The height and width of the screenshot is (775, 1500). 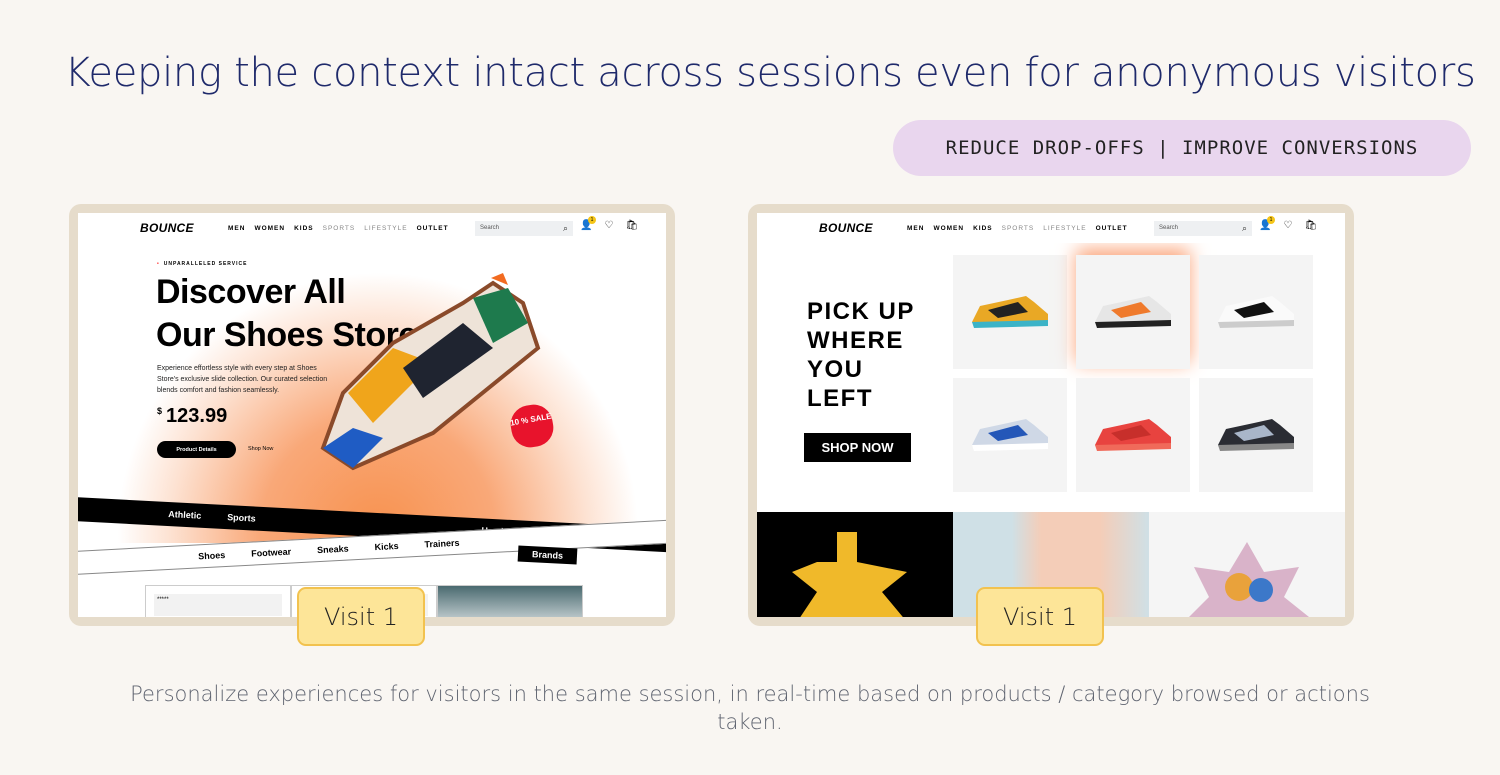 I want to click on promo-image-group, so click(x=1247, y=564).